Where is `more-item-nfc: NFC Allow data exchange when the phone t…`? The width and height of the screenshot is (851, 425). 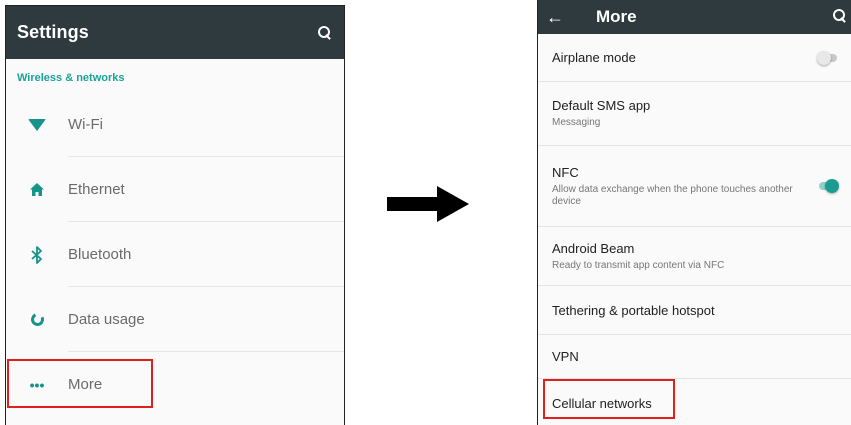 more-item-nfc: NFC Allow data exchange when the phone t… is located at coordinates (694, 186).